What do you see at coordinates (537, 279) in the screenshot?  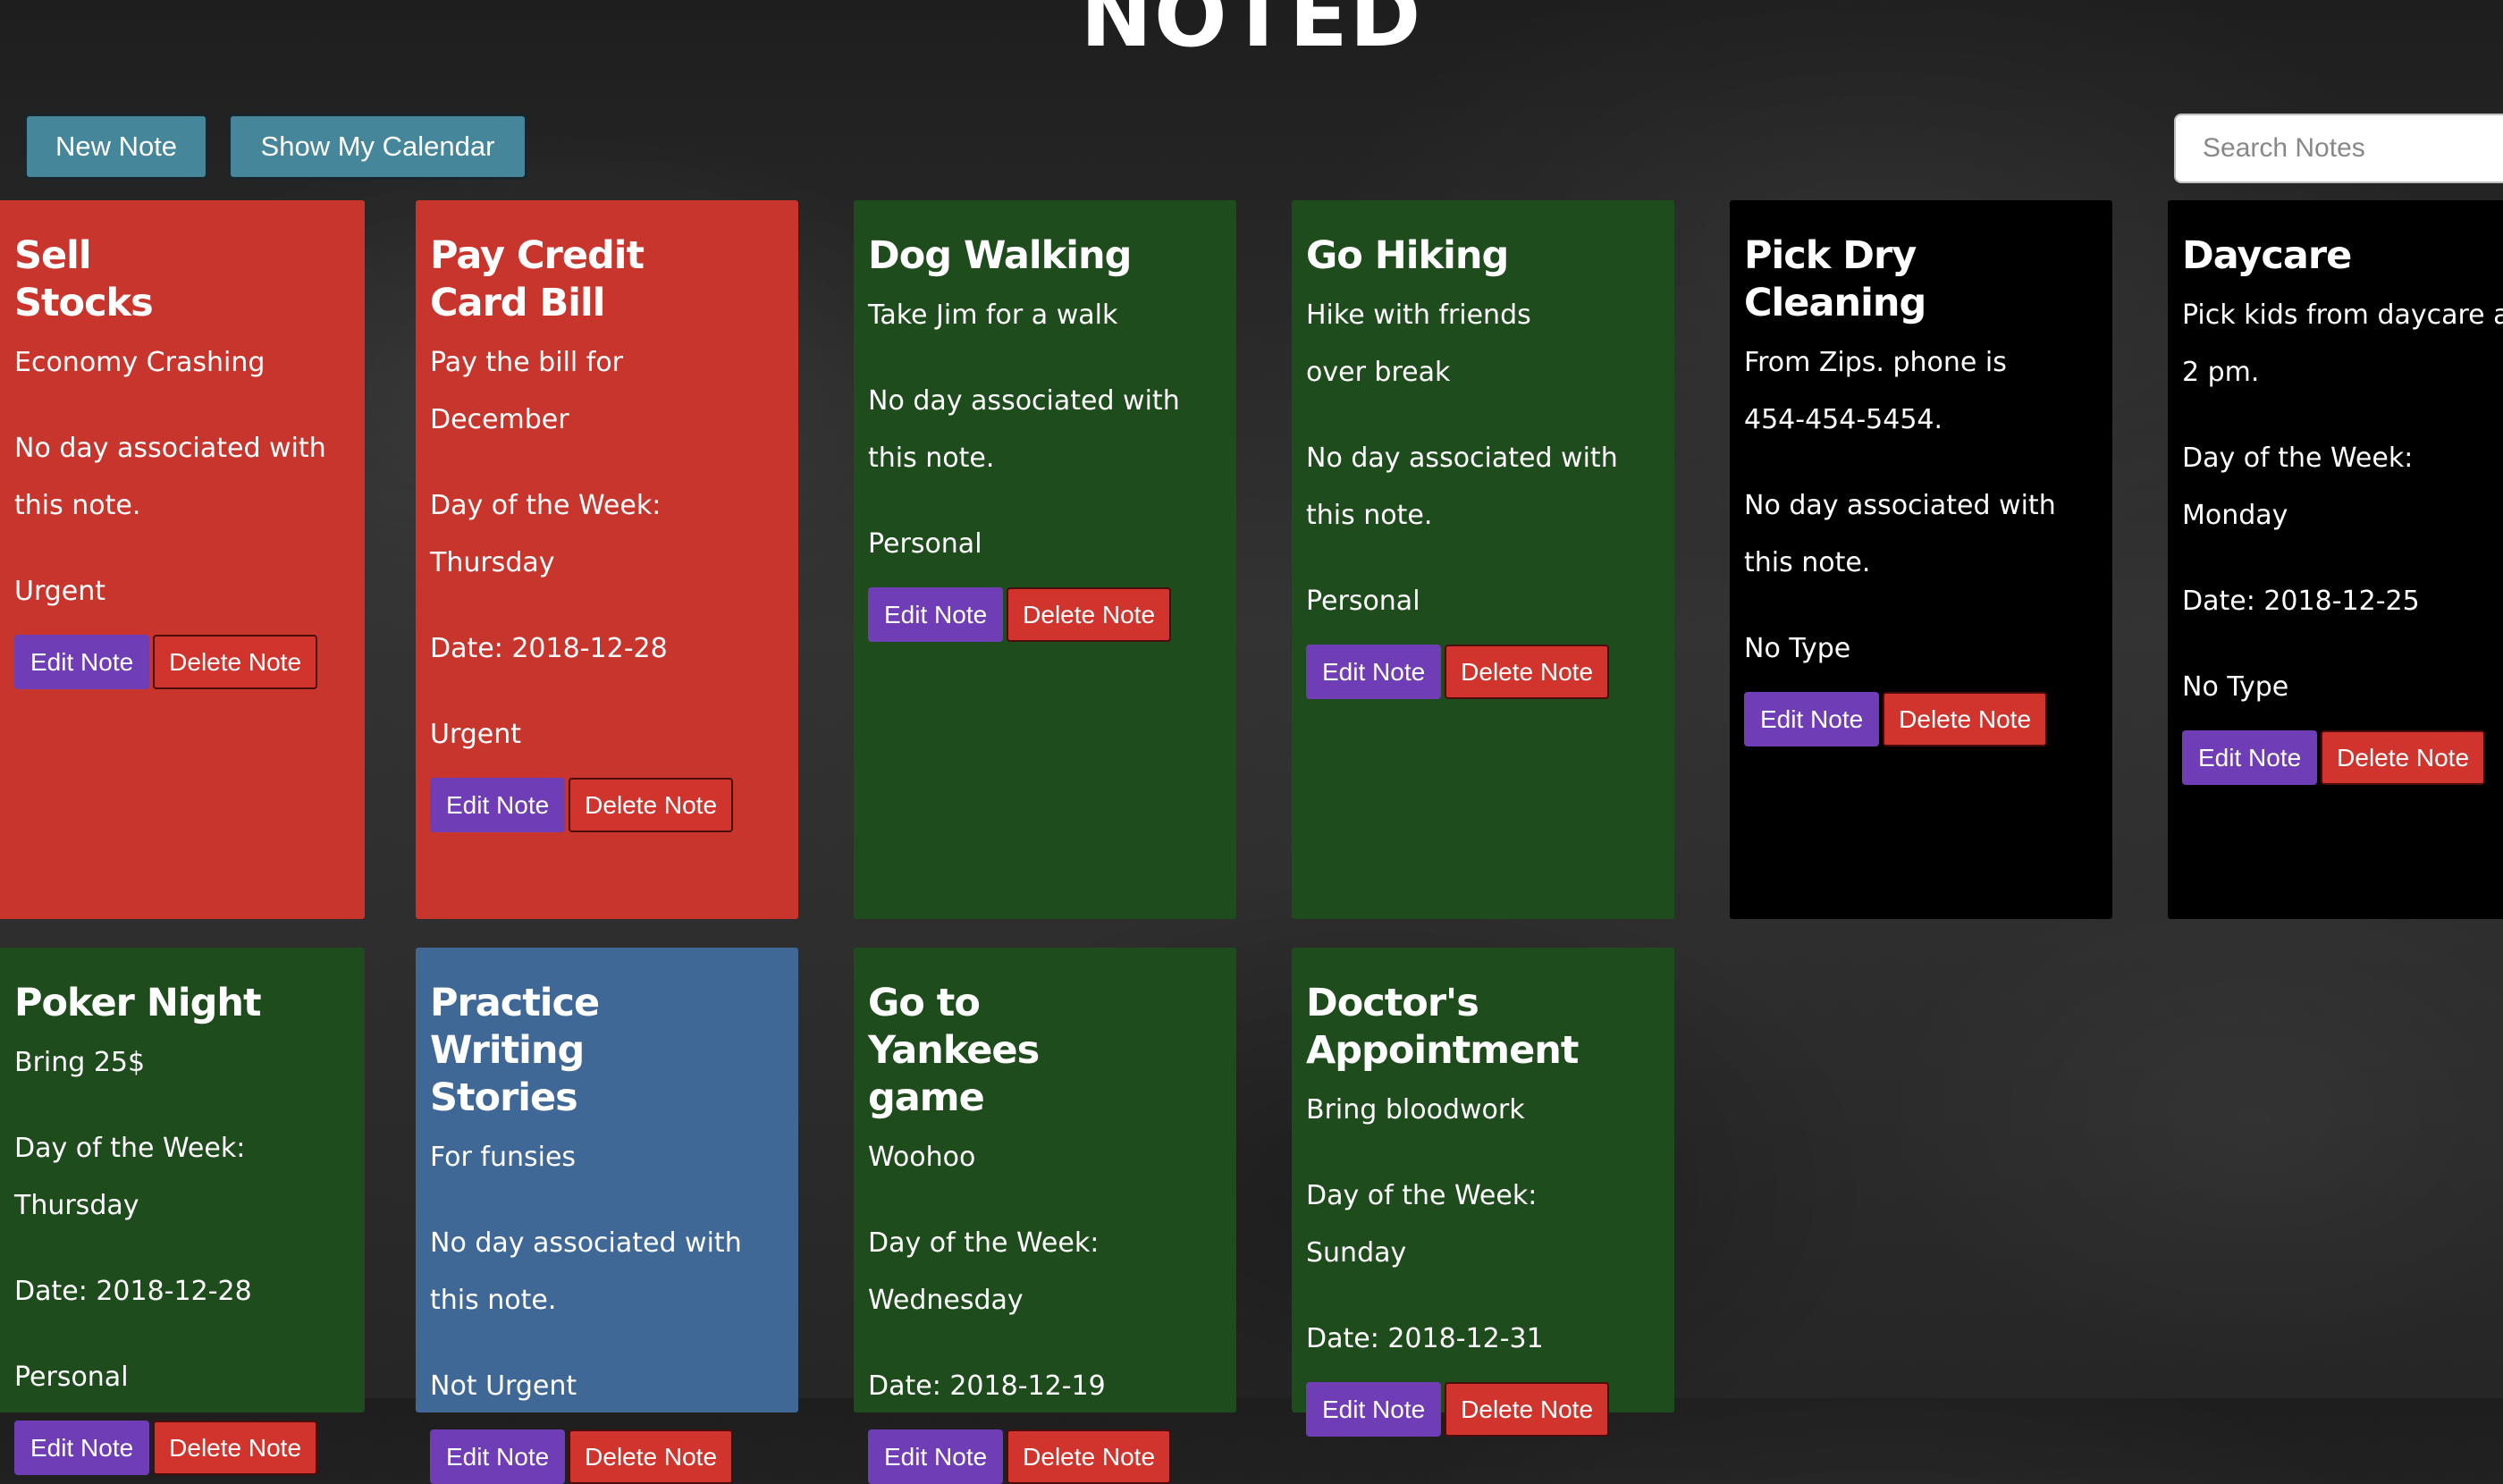 I see `note-title: Pay Credit Card Bill` at bounding box center [537, 279].